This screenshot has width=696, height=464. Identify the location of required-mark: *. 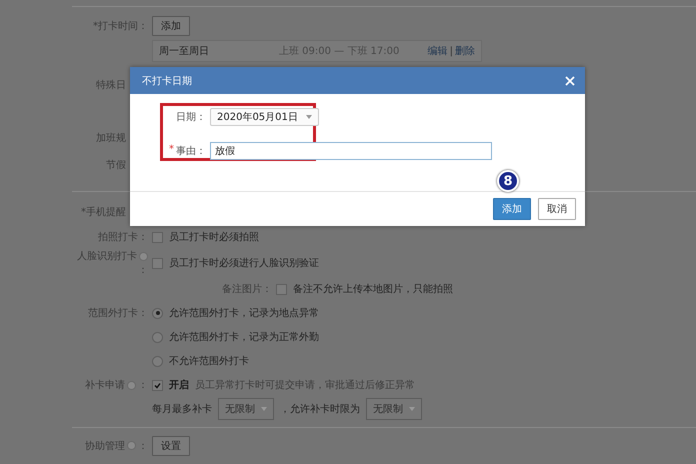
(171, 150).